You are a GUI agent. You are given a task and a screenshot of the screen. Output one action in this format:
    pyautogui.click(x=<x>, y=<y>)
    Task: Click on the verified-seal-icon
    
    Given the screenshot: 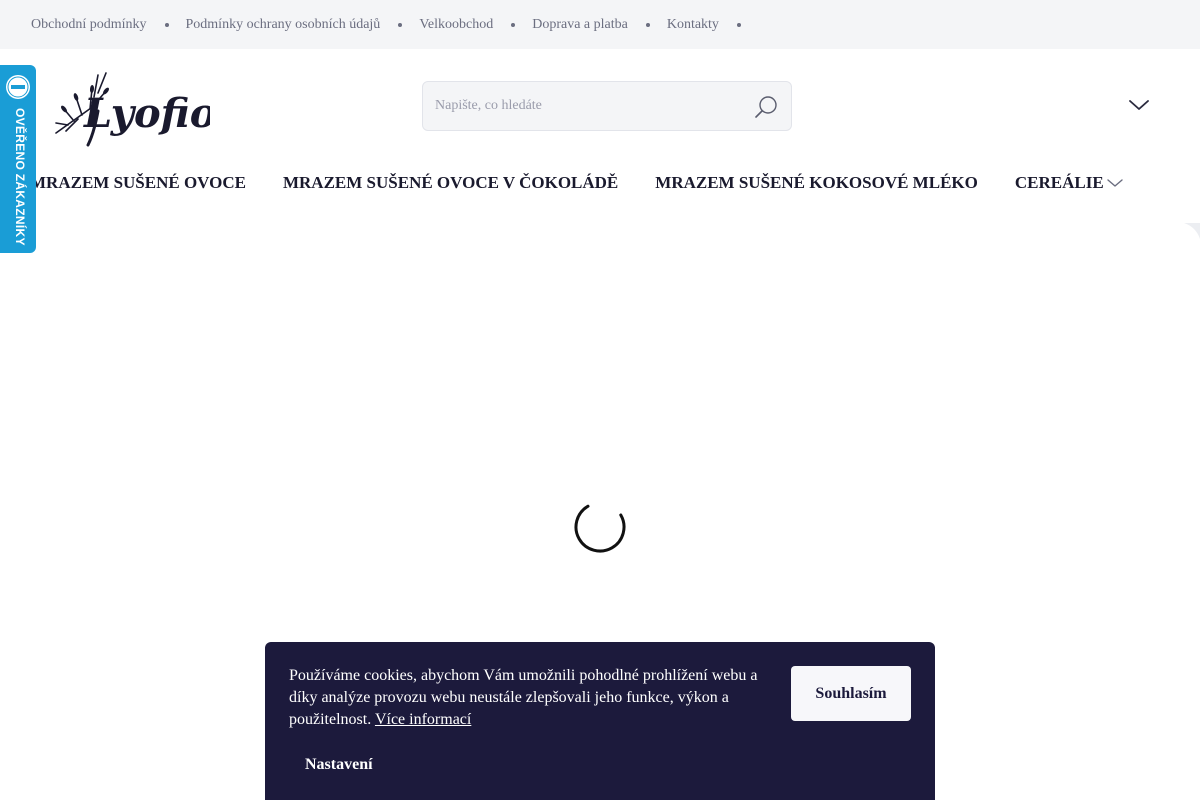 What is the action you would take?
    pyautogui.click(x=18, y=87)
    